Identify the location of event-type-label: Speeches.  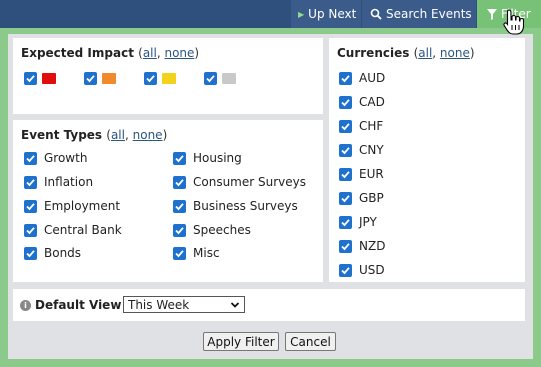
(222, 230).